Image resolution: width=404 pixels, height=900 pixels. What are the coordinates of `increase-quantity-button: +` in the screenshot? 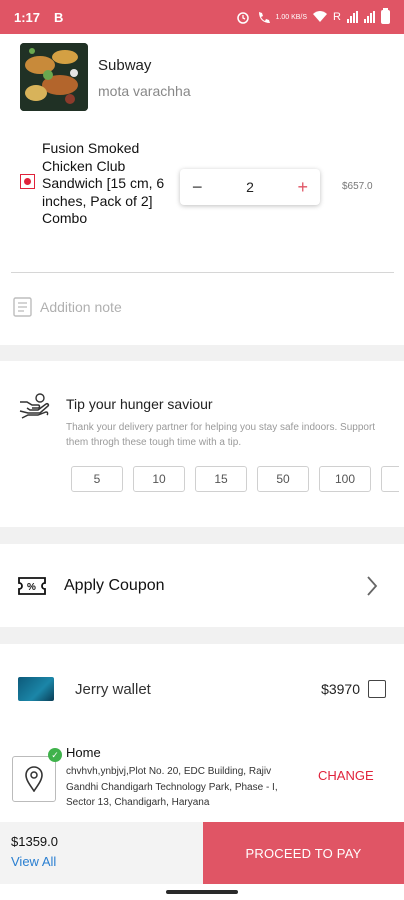 It's located at (302, 187).